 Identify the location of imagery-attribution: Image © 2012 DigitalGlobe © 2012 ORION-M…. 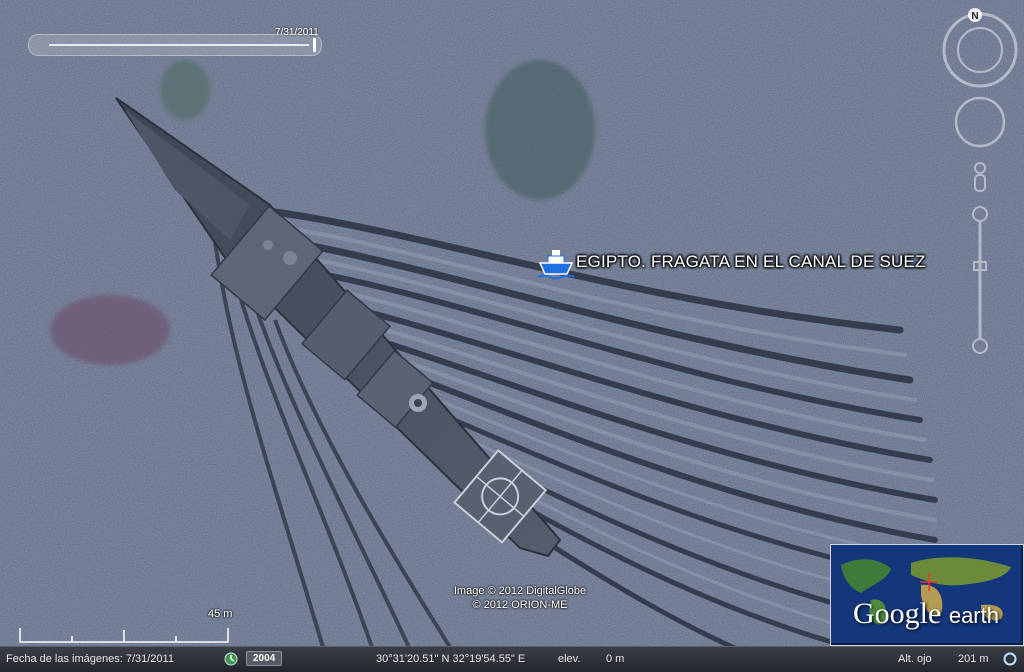
(520, 598).